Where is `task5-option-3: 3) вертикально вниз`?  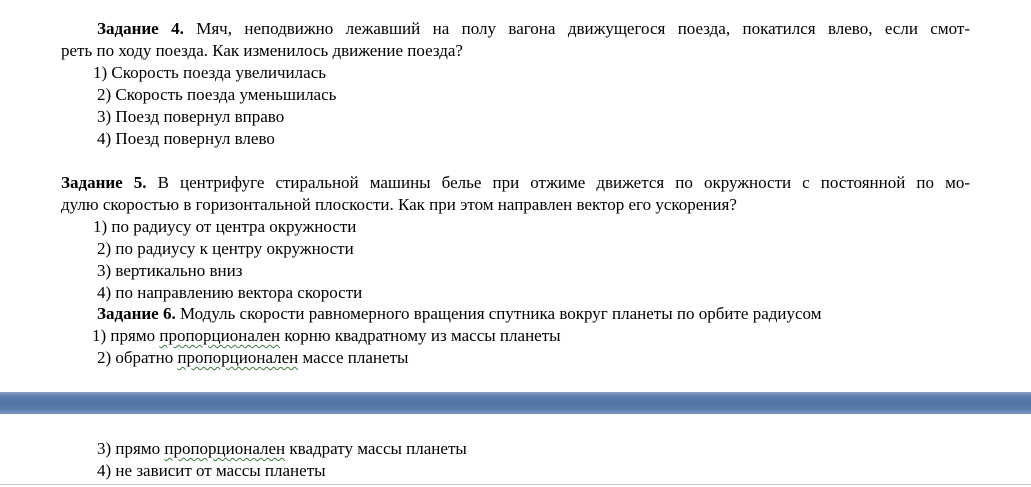
task5-option-3: 3) вертикально вниз is located at coordinates (170, 270).